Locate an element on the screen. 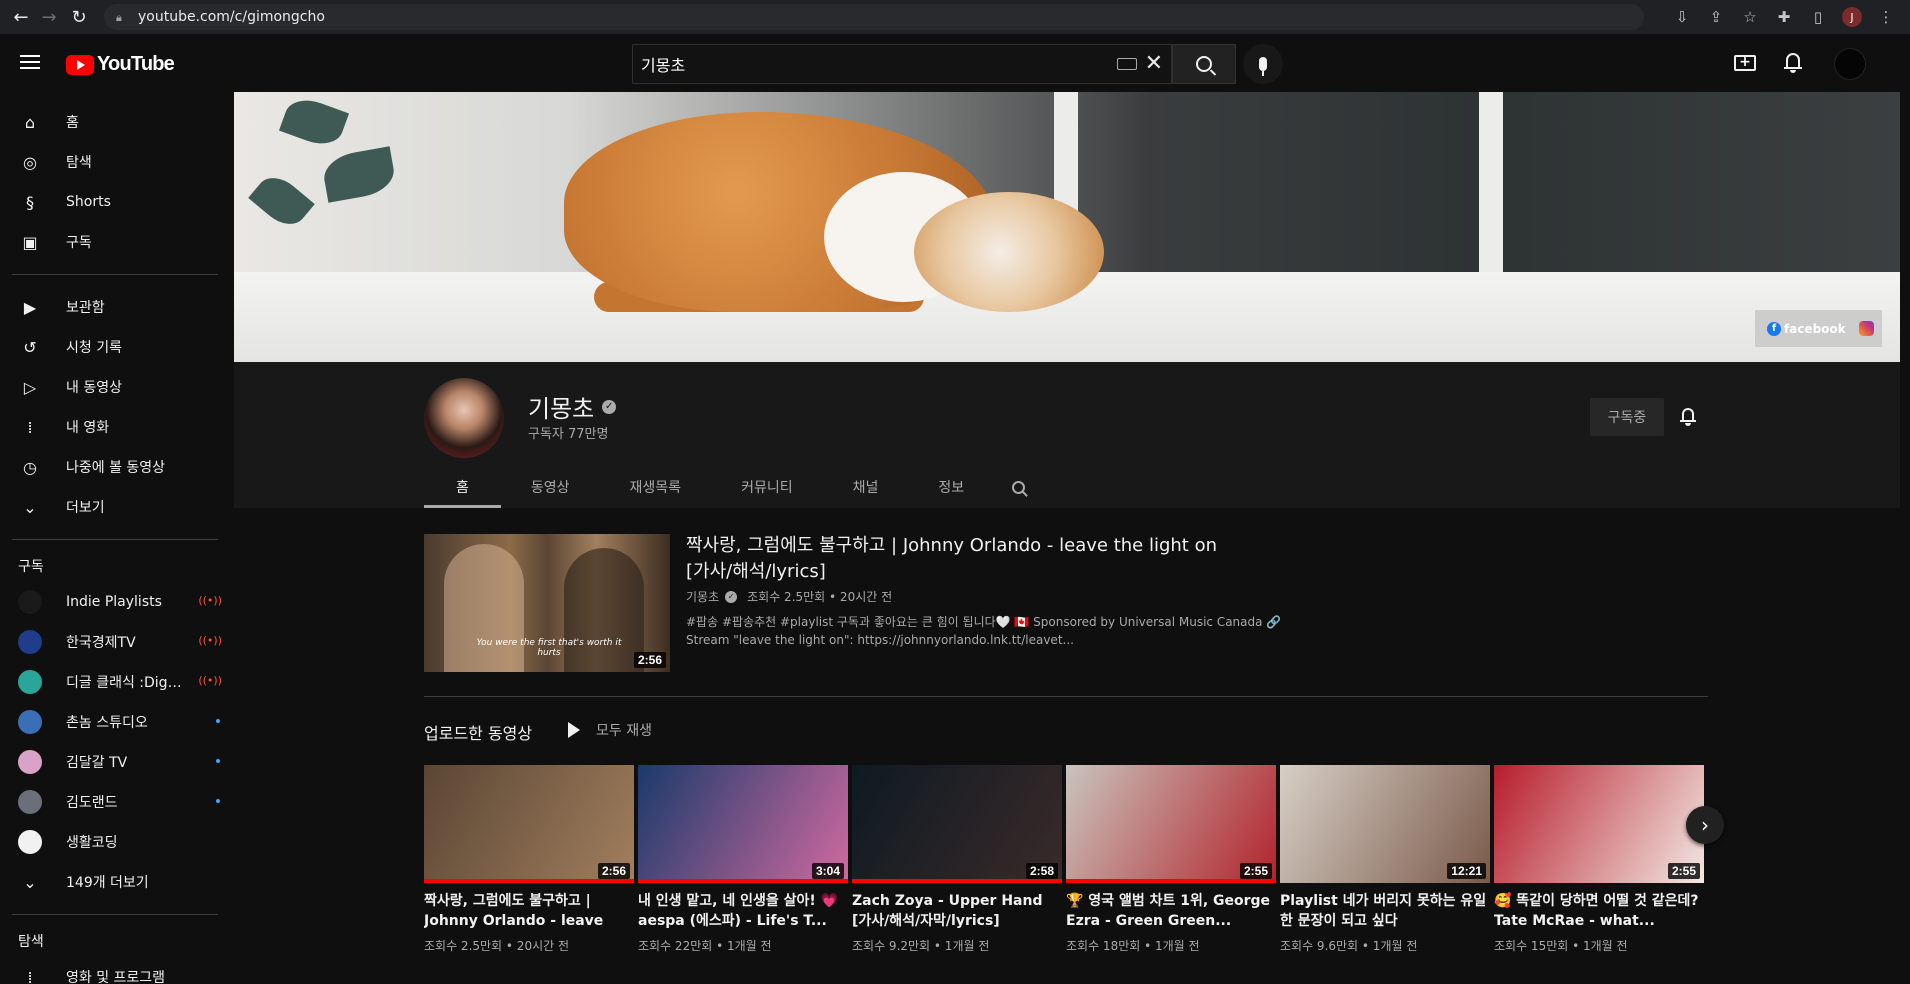 The height and width of the screenshot is (984, 1910). sidebar-item-watch-later: ◷ 나중에 볼 동영상 is located at coordinates (117, 467).